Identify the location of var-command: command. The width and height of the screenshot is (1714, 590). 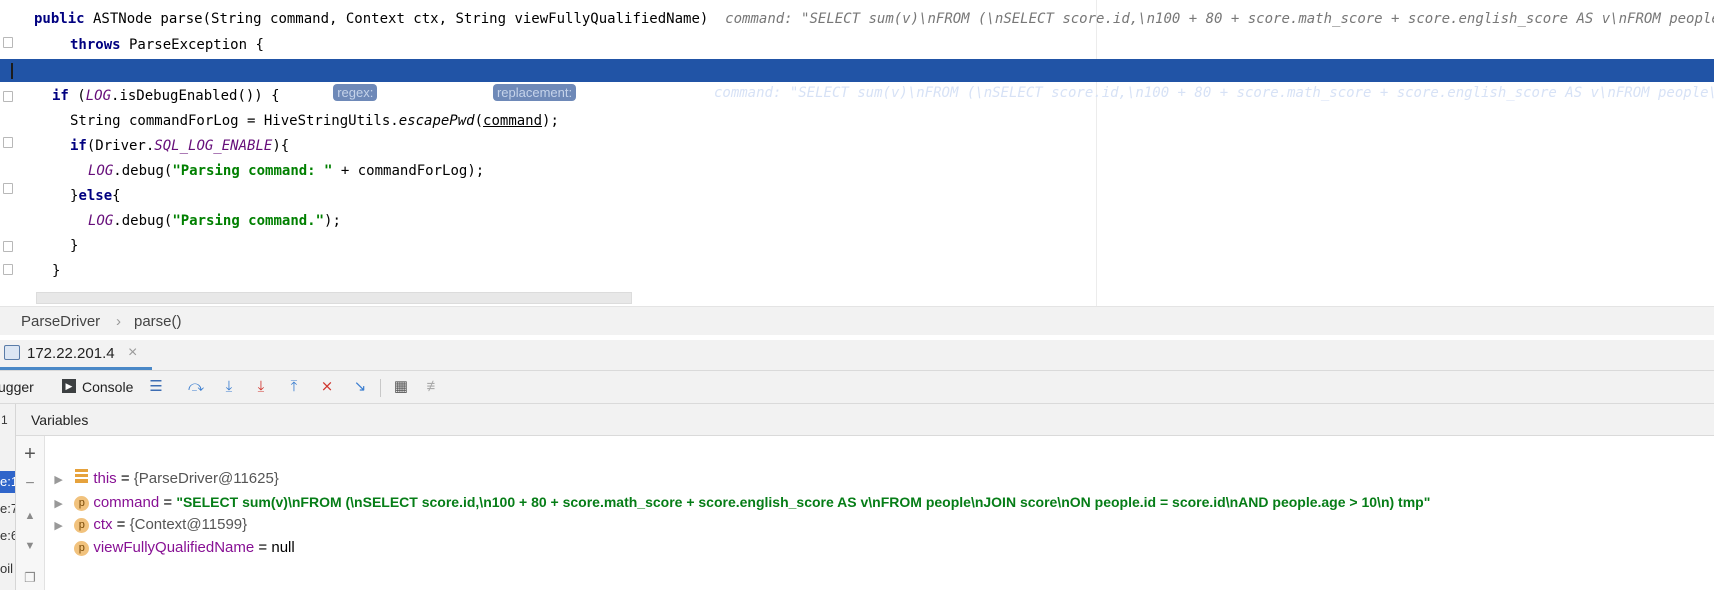
(513, 121).